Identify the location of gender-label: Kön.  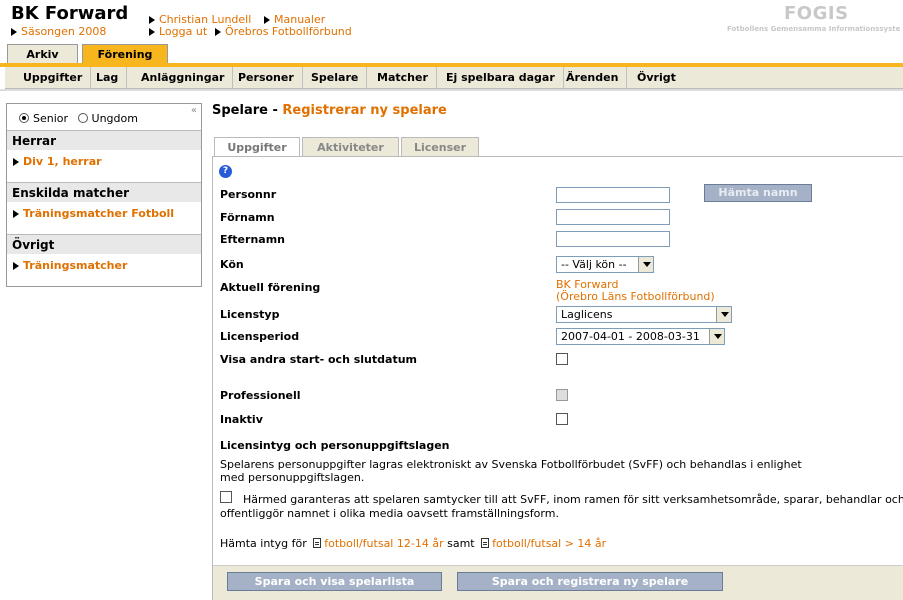
(232, 264).